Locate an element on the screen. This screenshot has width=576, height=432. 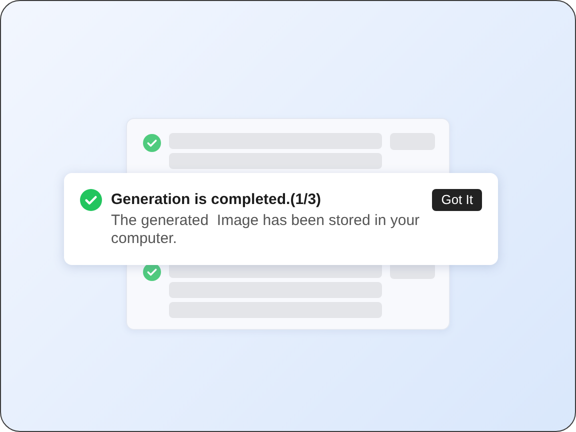
got-it-button: Got It is located at coordinates (457, 200).